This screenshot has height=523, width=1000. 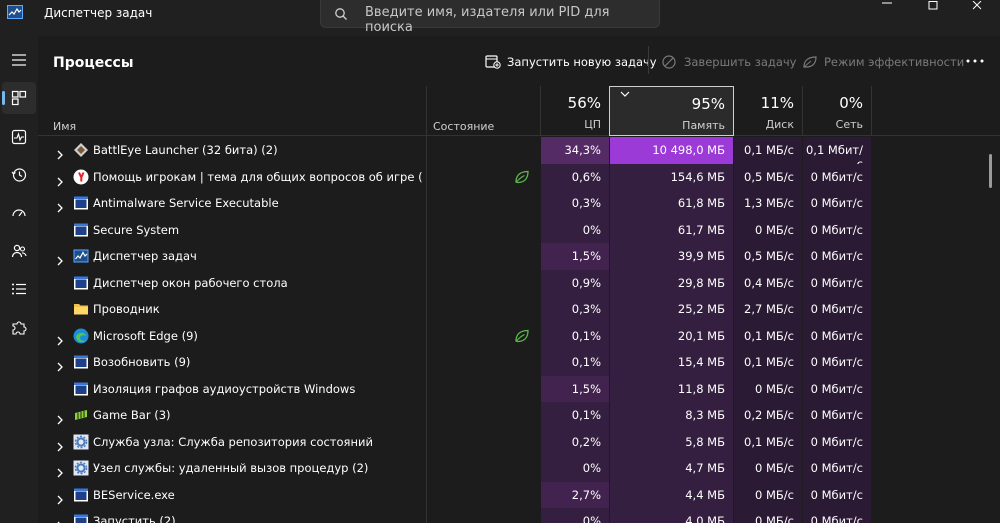 What do you see at coordinates (837, 154) in the screenshot?
I see `network-cell: 0,1 Мбит/с` at bounding box center [837, 154].